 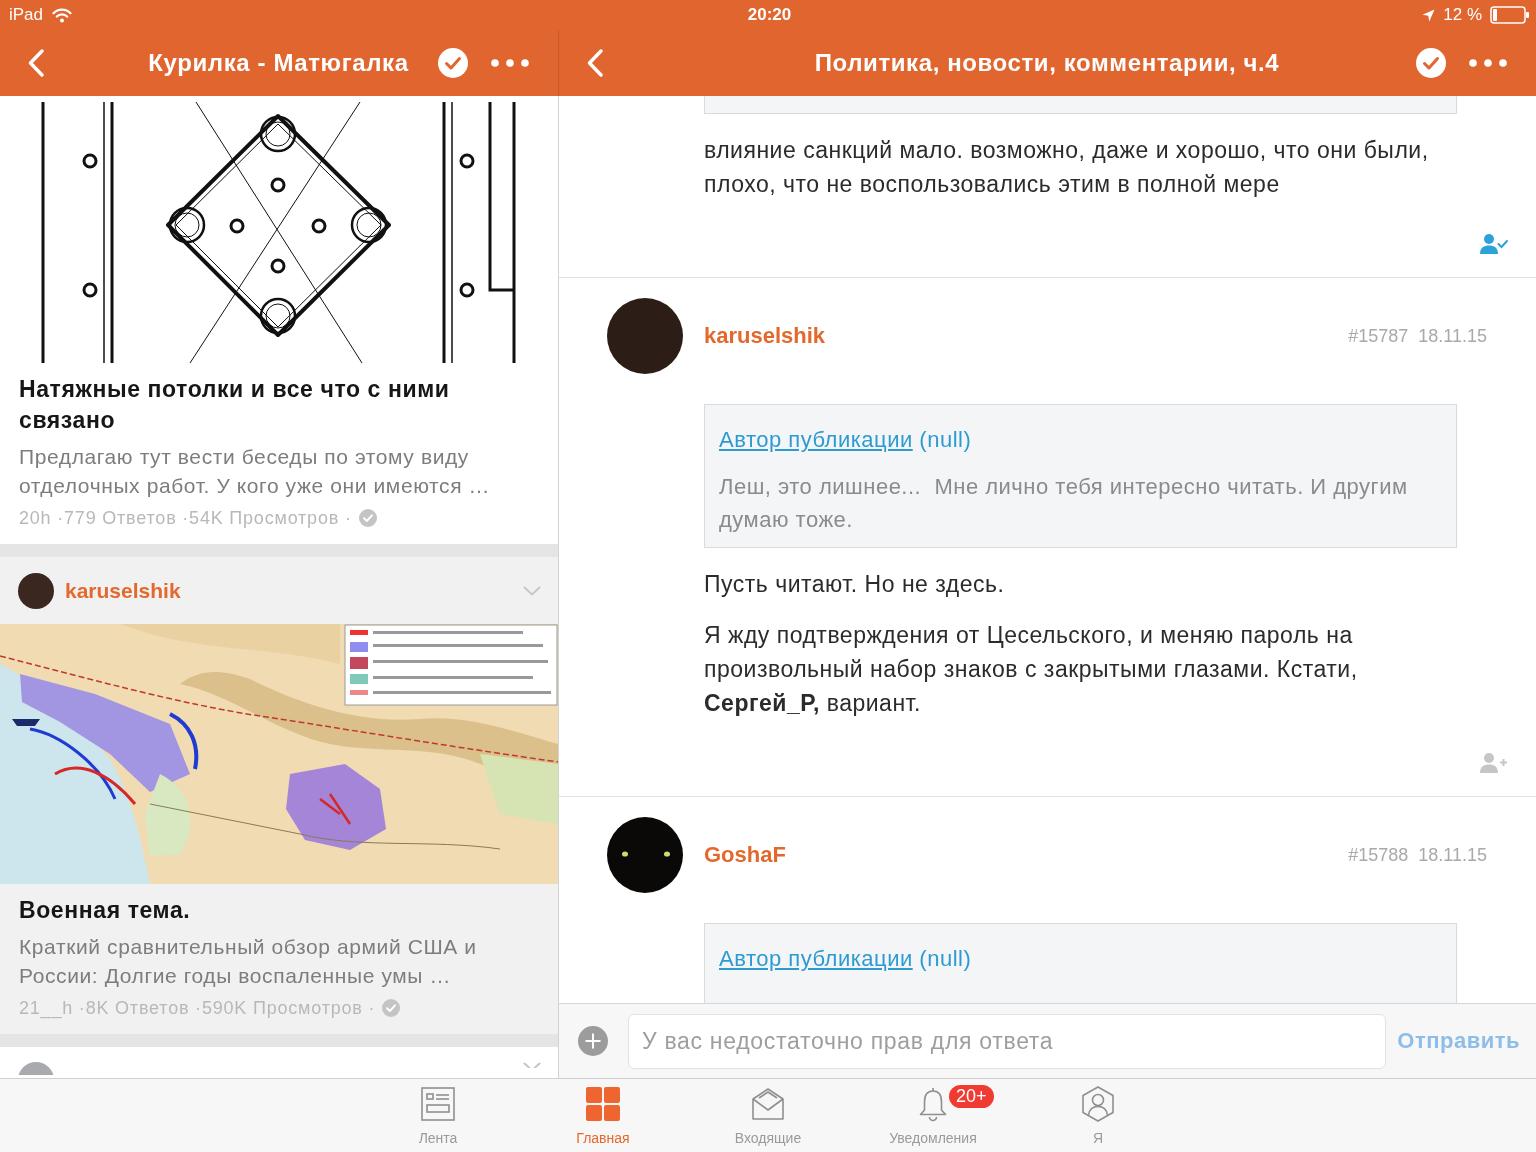 I want to click on tab: Лента, so click(x=438, y=1115).